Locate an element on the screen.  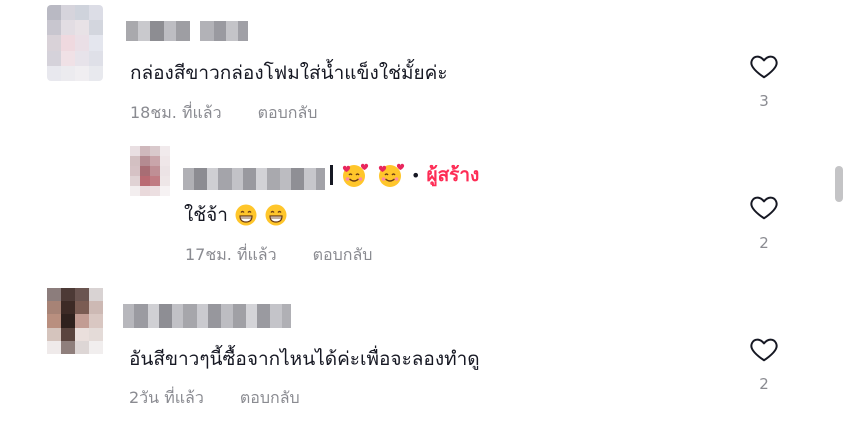
scrollbar-thumb is located at coordinates (839, 184).